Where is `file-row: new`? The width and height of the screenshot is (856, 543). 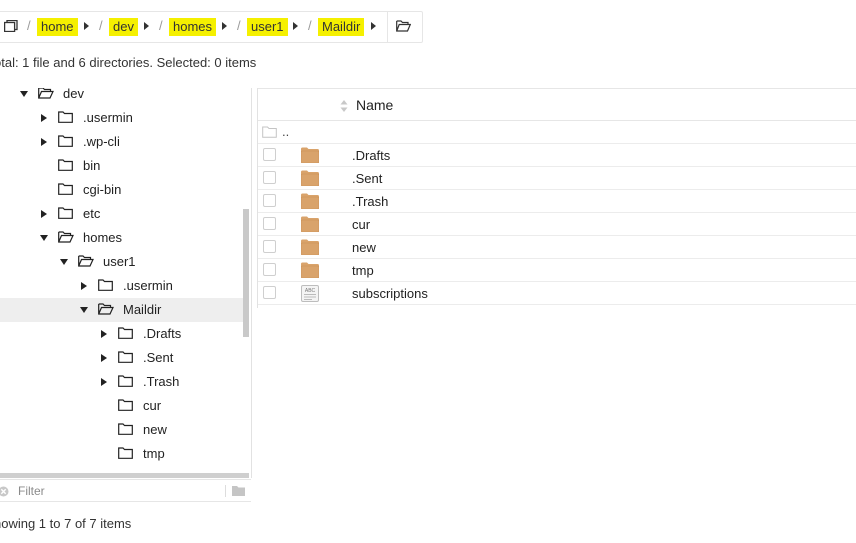 file-row: new is located at coordinates (557, 247).